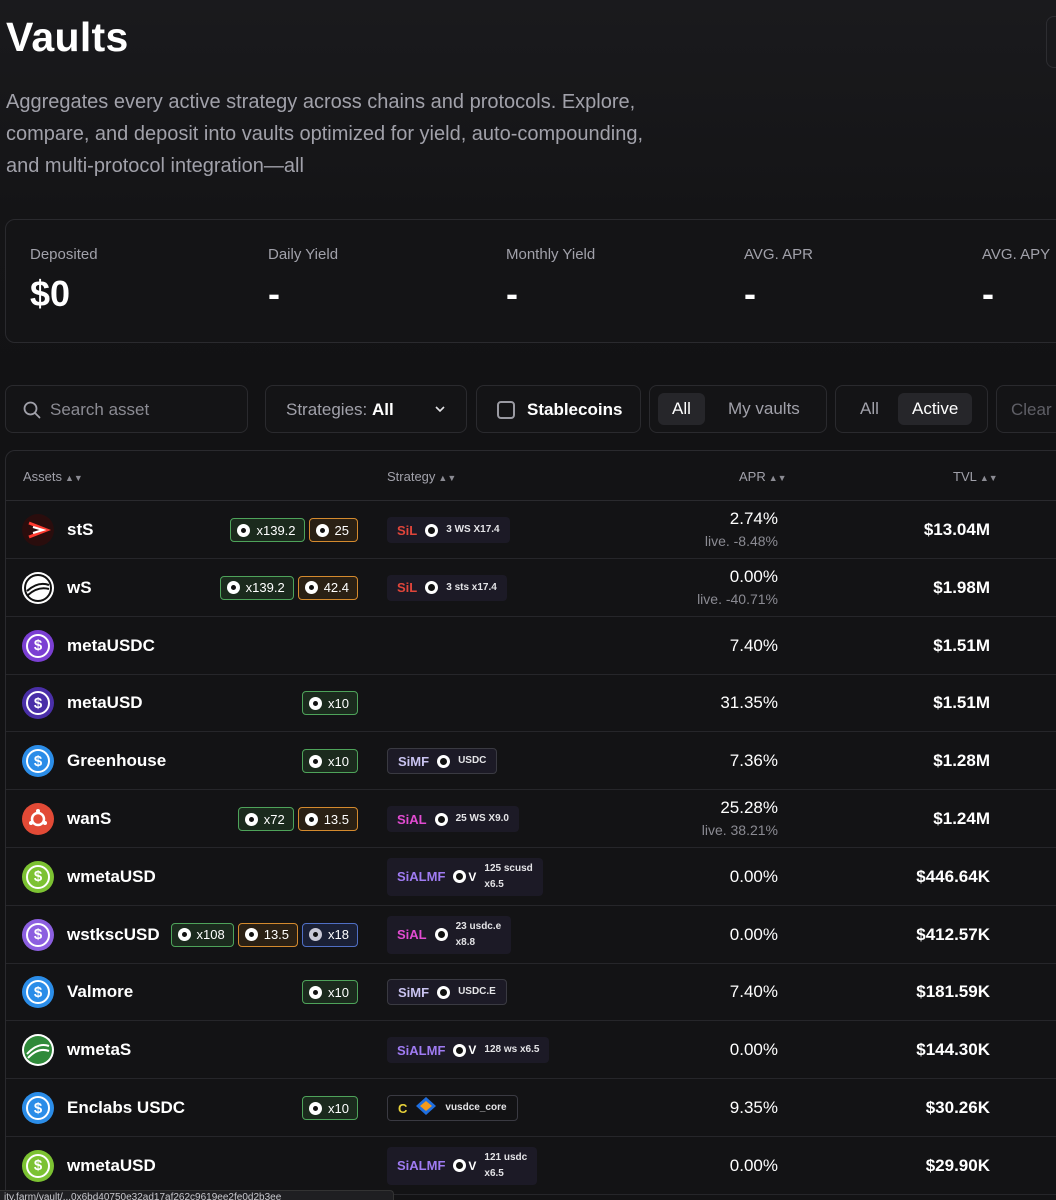 This screenshot has width=1056, height=1200. Describe the element at coordinates (681, 409) in the screenshot. I see `scope-all-tab: All` at that location.